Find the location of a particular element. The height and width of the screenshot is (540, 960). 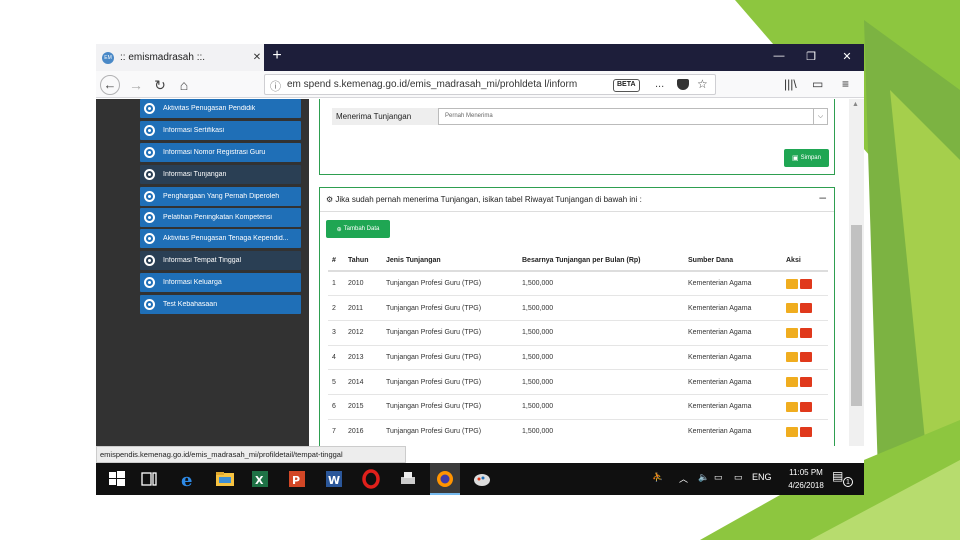

language-indicator: ENG is located at coordinates (762, 477).